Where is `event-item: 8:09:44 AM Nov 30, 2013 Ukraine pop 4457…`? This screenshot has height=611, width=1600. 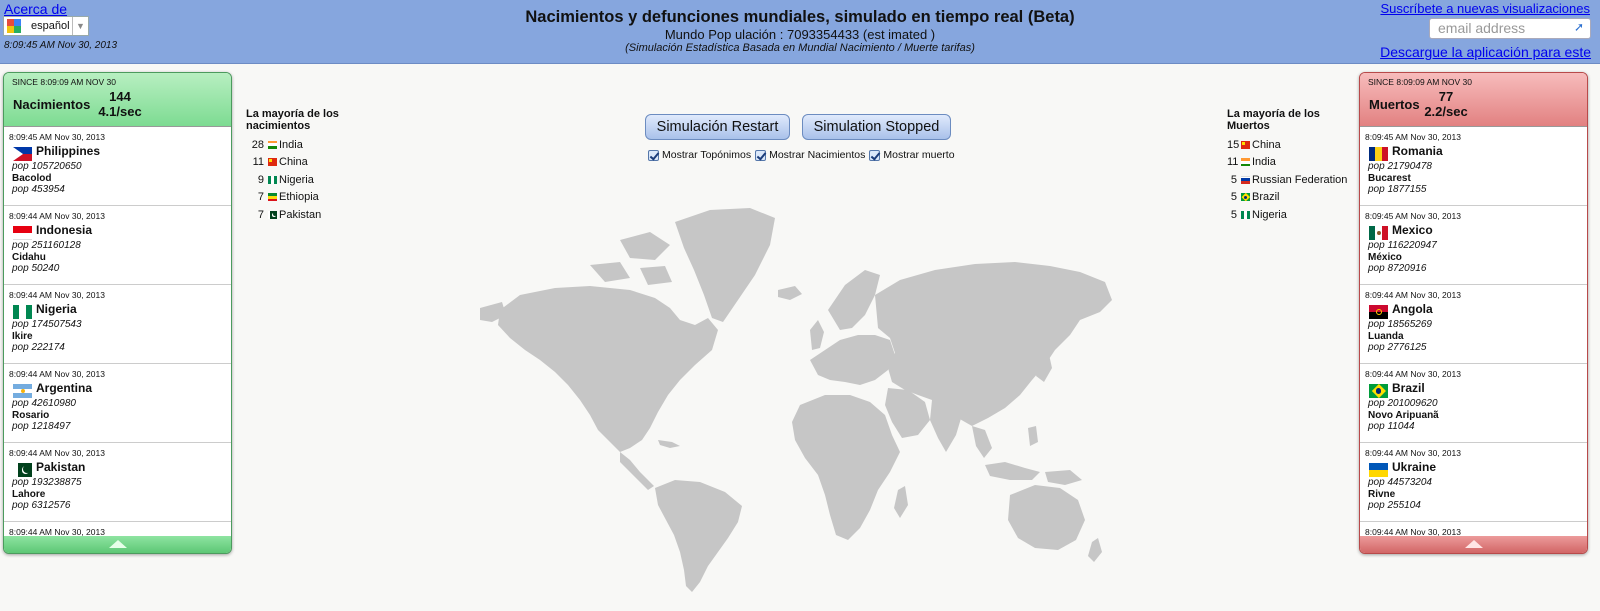
event-item: 8:09:44 AM Nov 30, 2013 Ukraine pop 4457… is located at coordinates (1473, 482).